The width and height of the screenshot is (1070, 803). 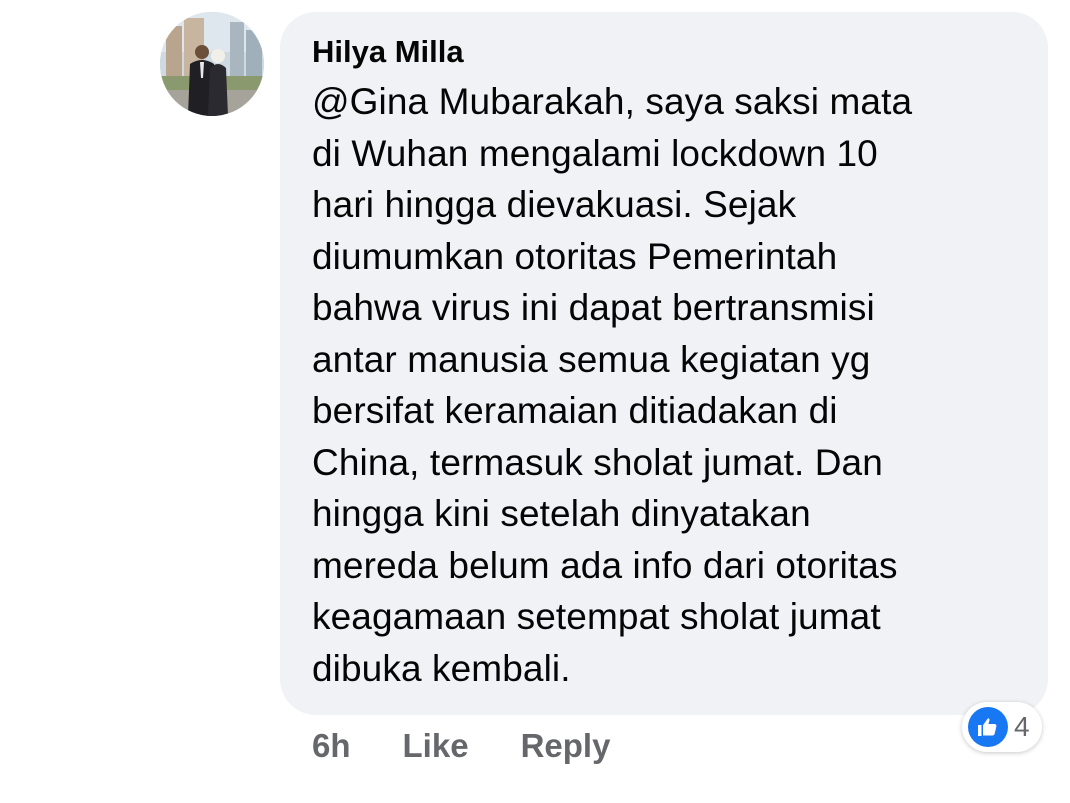 What do you see at coordinates (988, 727) in the screenshot?
I see `like-thumbs-up-icon` at bounding box center [988, 727].